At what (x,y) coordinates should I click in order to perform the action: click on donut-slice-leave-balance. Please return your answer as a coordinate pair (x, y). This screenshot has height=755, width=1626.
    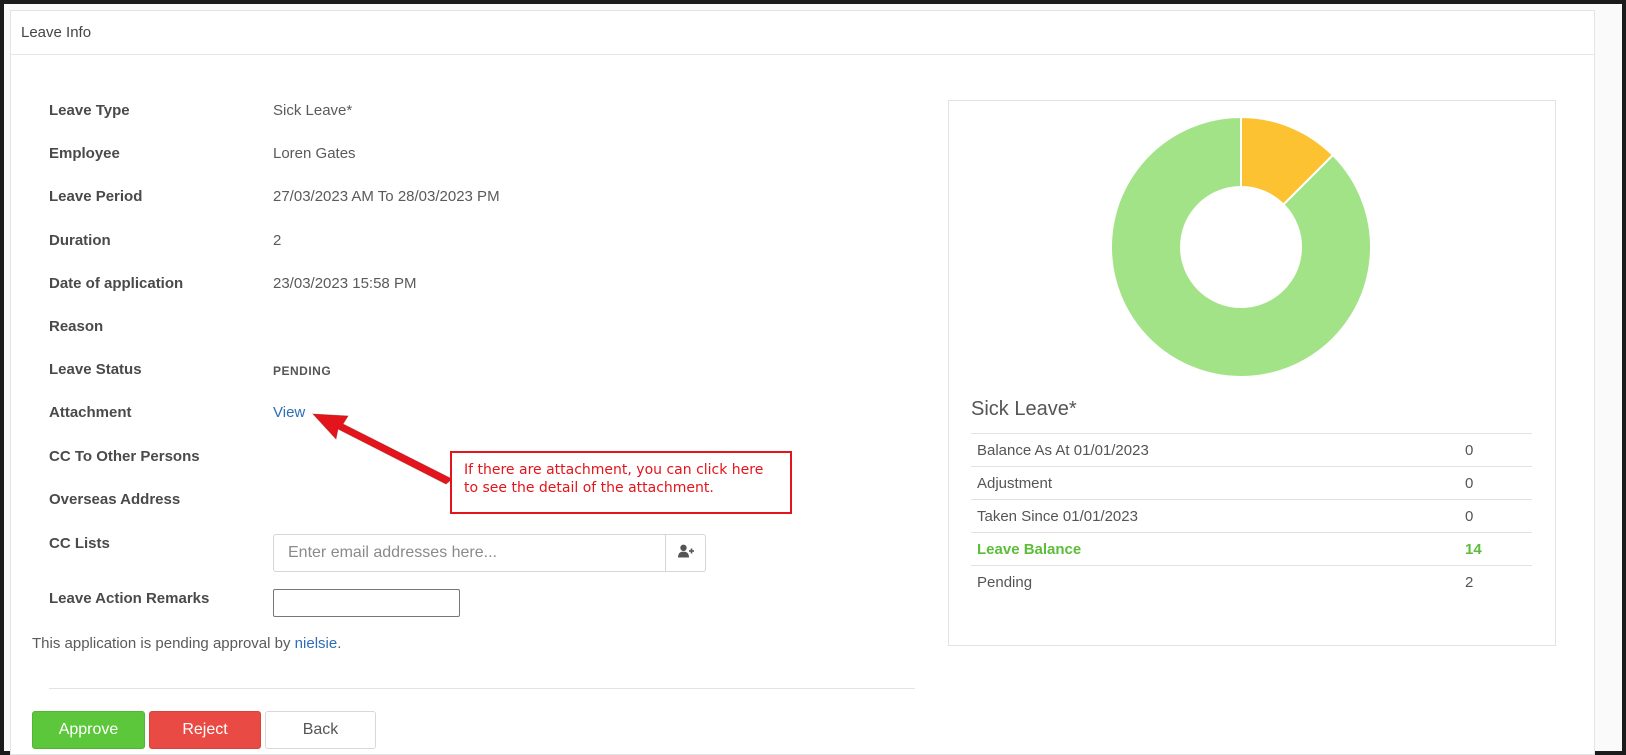
    Looking at the image, I should click on (1241, 247).